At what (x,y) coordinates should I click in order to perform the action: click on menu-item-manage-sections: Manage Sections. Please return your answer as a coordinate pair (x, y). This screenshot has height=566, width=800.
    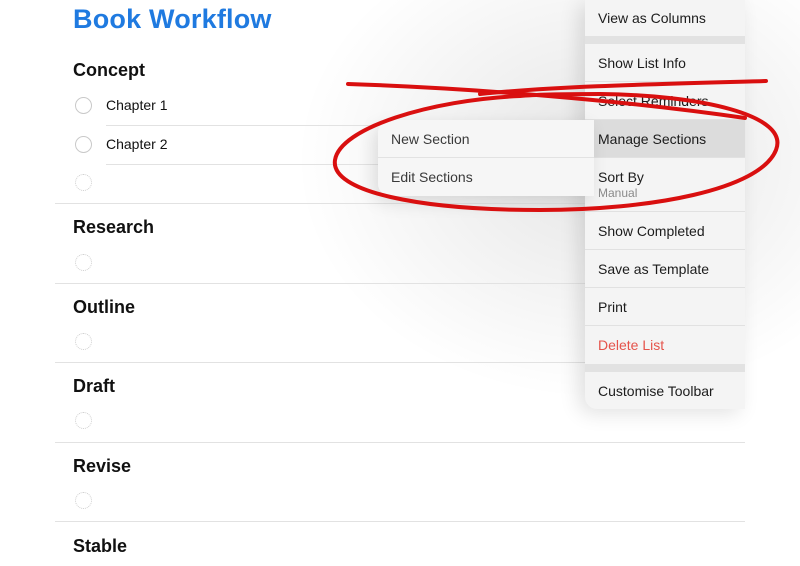
    Looking at the image, I should click on (665, 139).